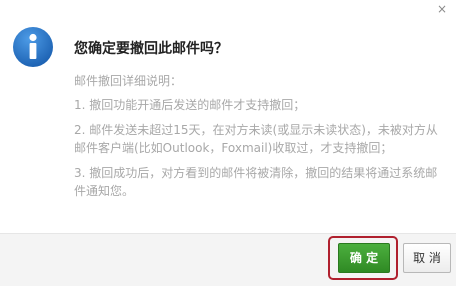  I want to click on confirm-button: 确 定, so click(364, 258).